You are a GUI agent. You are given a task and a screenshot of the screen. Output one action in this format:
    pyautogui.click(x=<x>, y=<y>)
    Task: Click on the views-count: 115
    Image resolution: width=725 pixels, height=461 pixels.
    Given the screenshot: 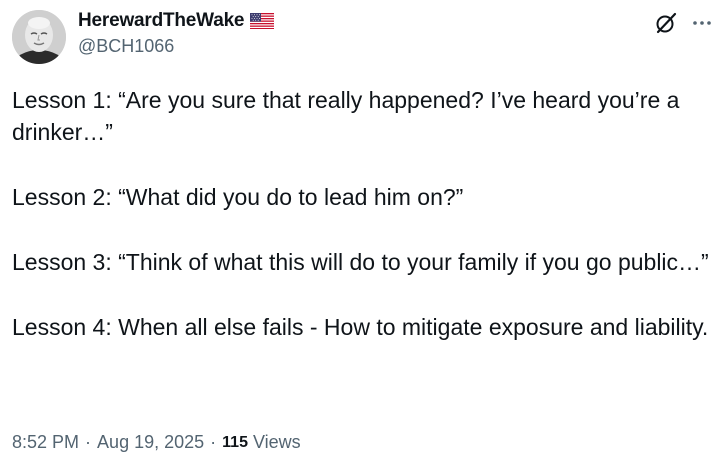 What is the action you would take?
    pyautogui.click(x=235, y=442)
    